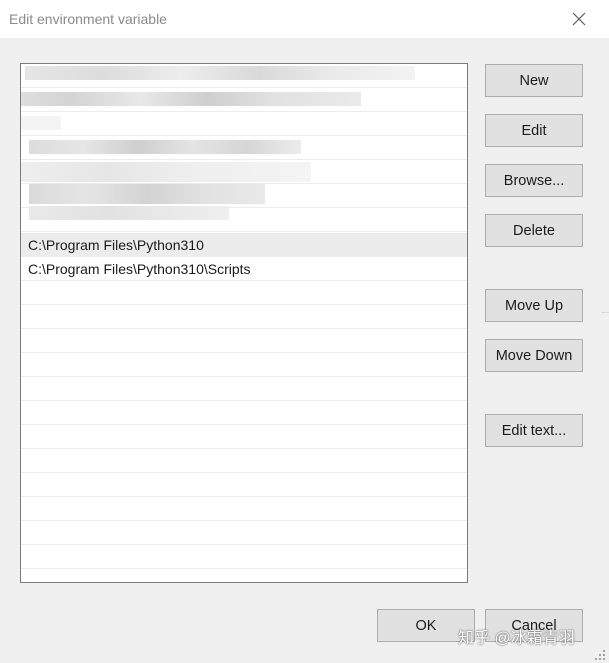  I want to click on list-item-python310: C:\Program Files\Python310, so click(244, 245).